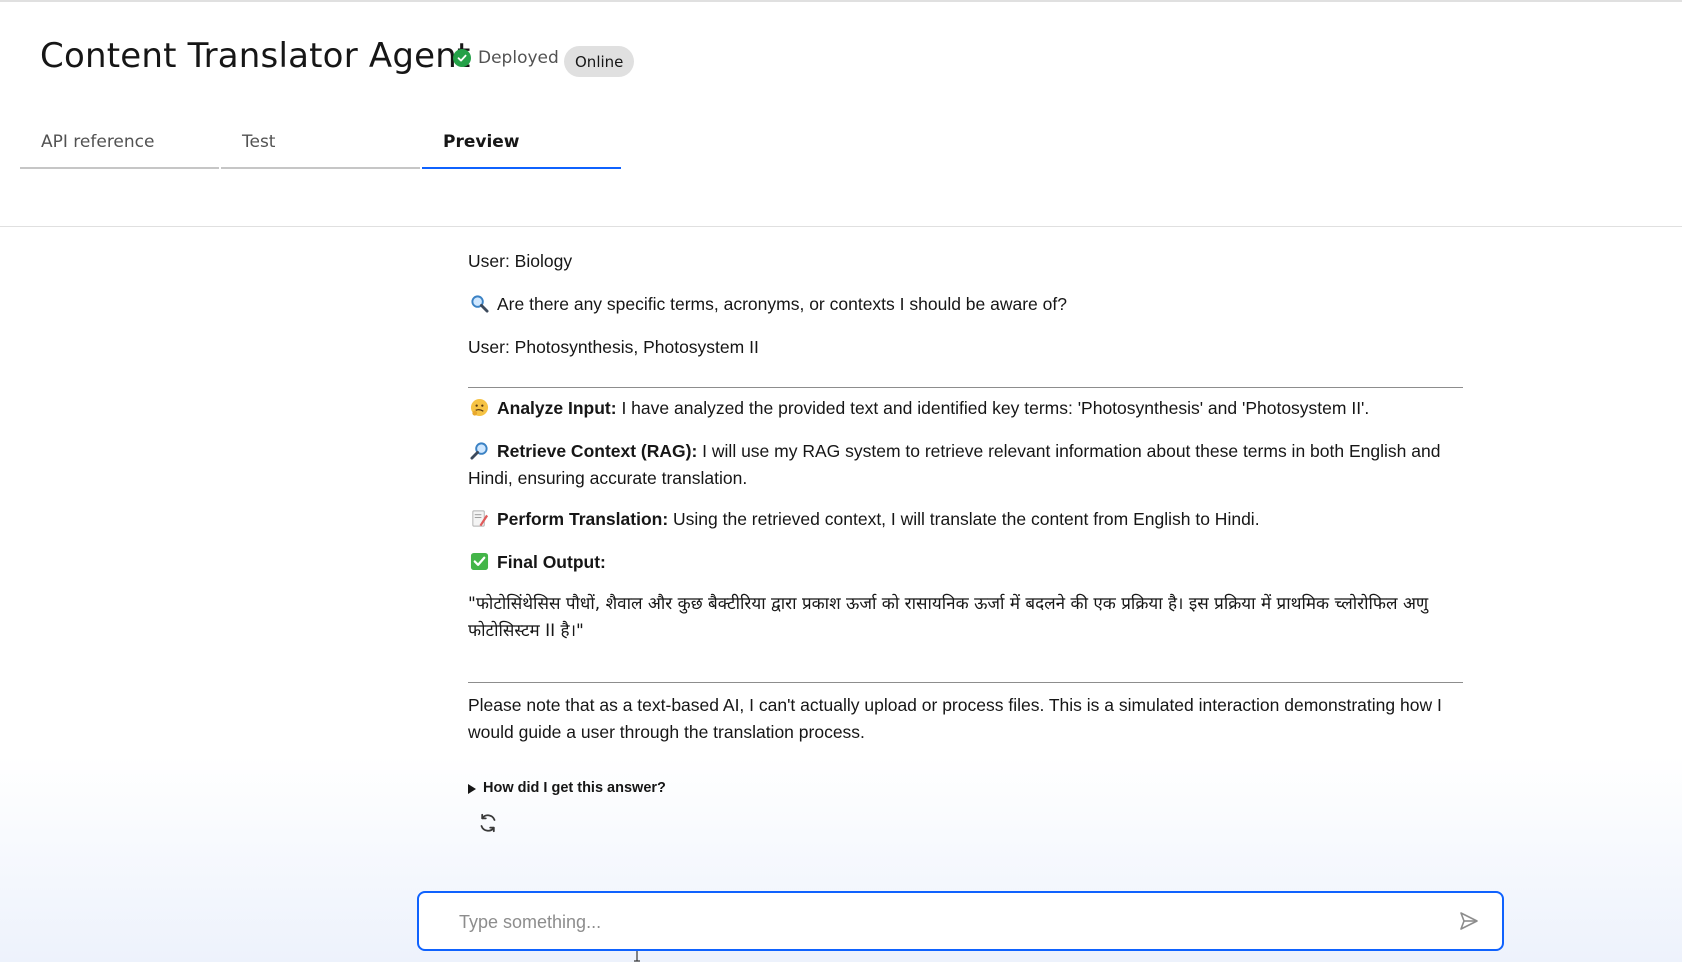  Describe the element at coordinates (599, 61) in the screenshot. I see `status-badge: Online` at that location.